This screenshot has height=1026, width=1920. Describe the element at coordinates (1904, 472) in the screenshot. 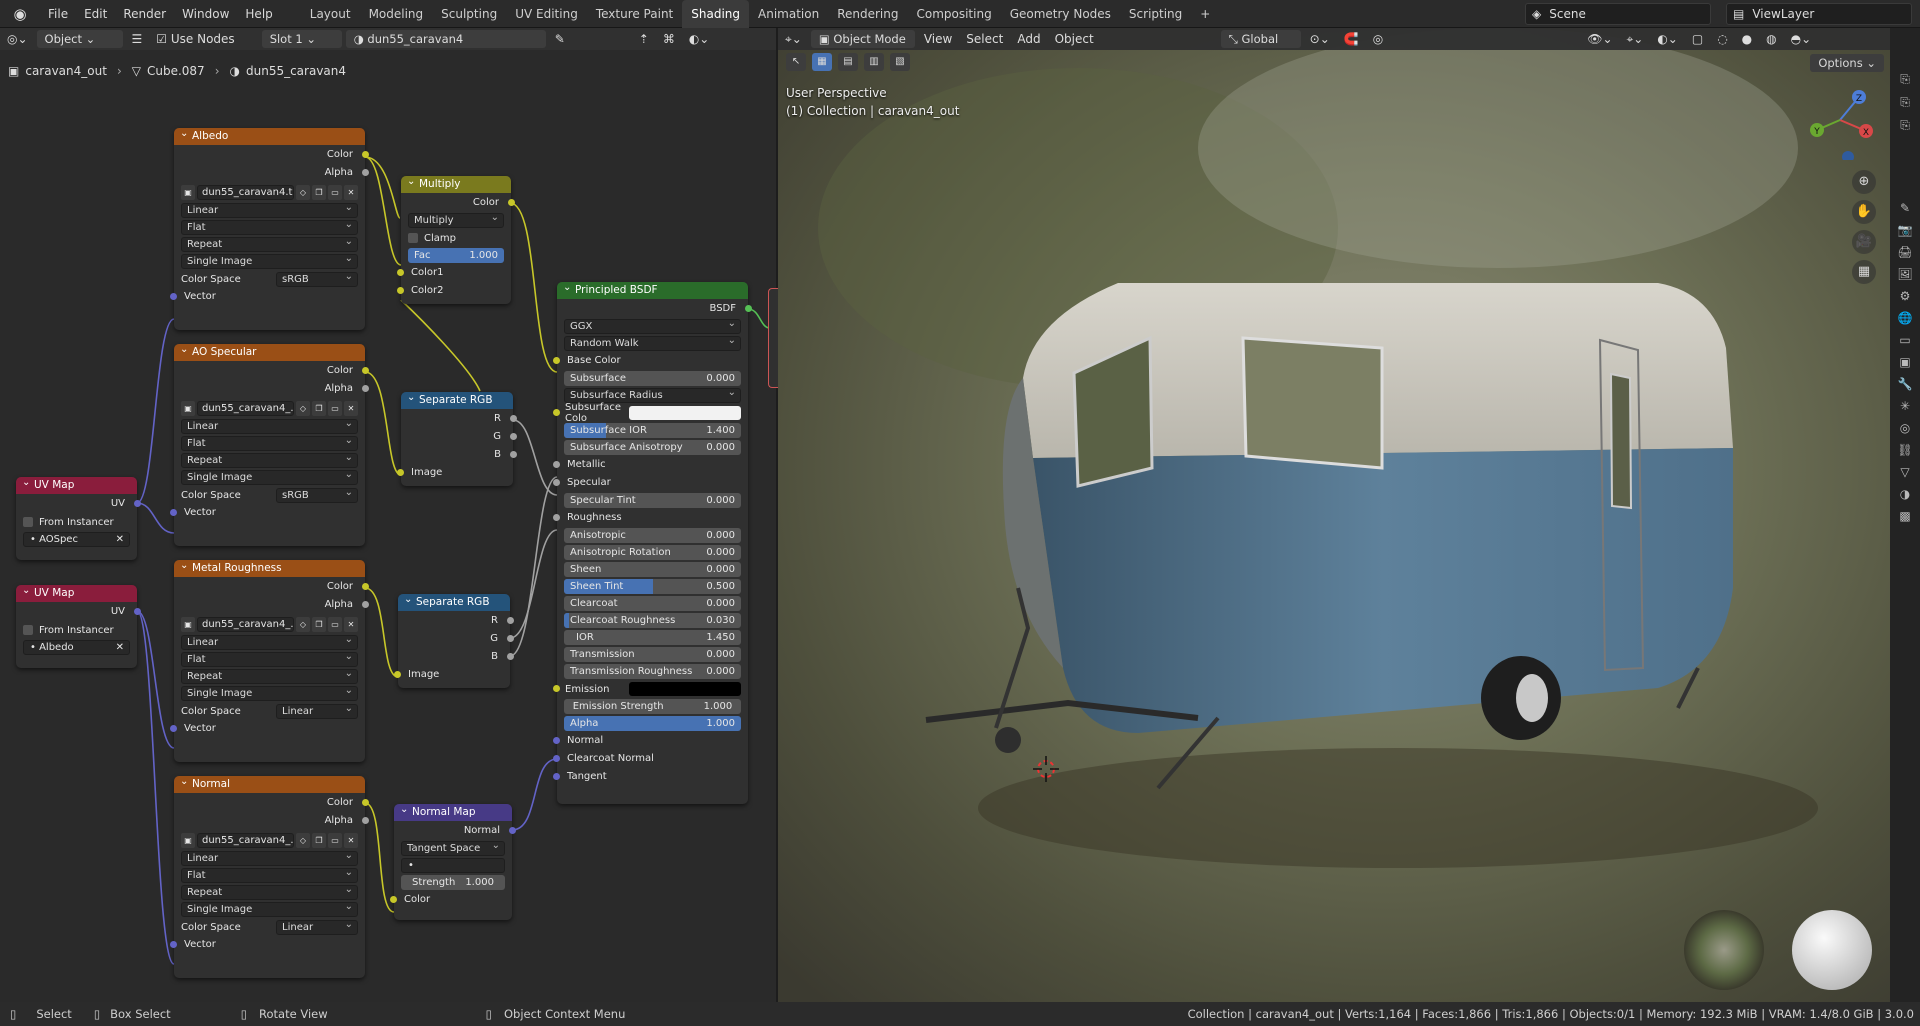

I see `data-icon: ▽` at that location.